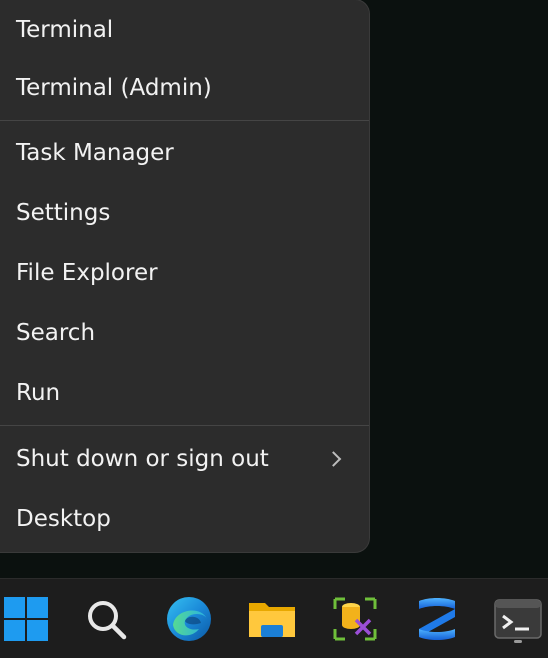 Image resolution: width=548 pixels, height=658 pixels. I want to click on blue-app-icon, so click(437, 619).